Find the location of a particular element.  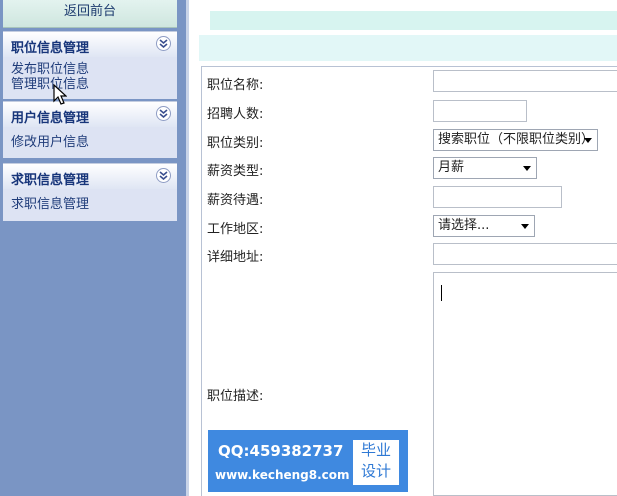

watermark-logo: QQ:459382737 www.kecheng8.com 毕业 设计 is located at coordinates (308, 461).